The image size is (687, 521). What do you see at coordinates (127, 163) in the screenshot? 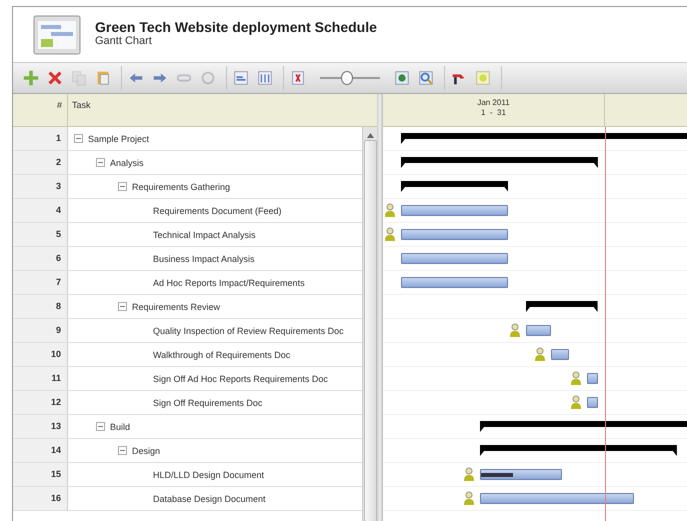
I see `task-name: Analysis` at bounding box center [127, 163].